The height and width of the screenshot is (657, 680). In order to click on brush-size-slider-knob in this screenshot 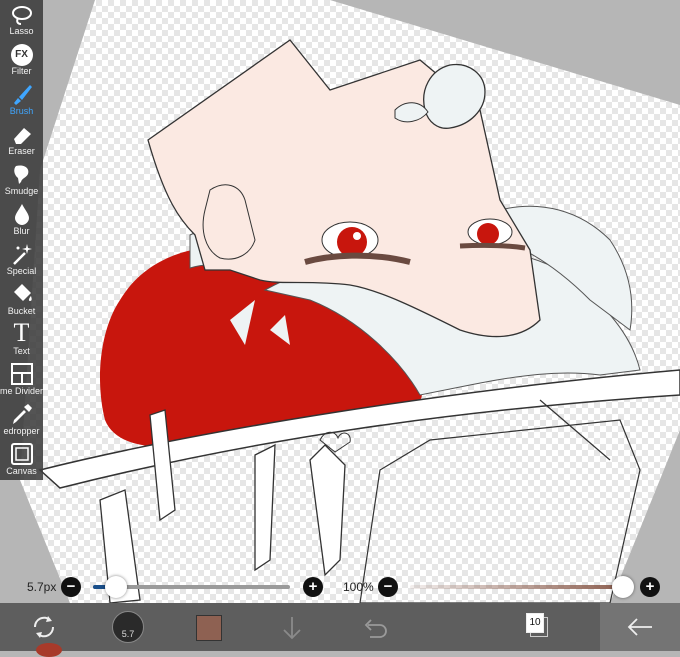, I will do `click(116, 587)`.